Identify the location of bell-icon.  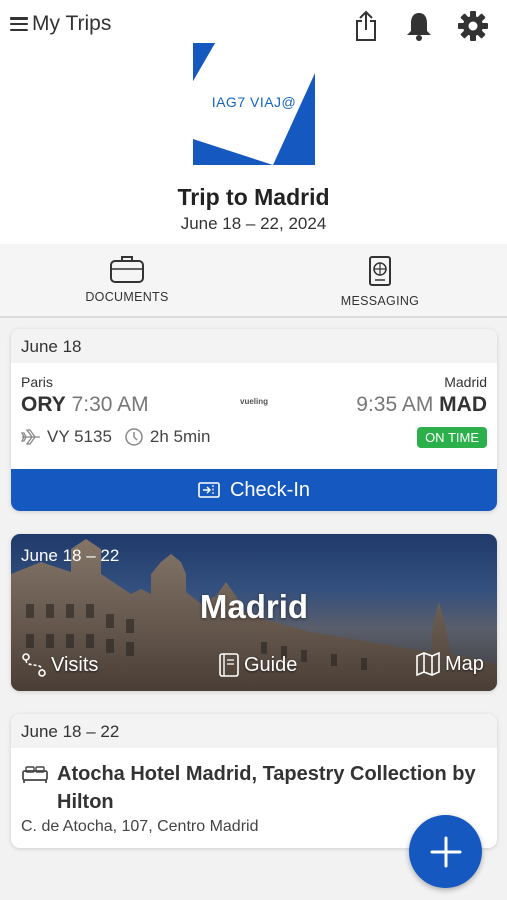
(419, 26).